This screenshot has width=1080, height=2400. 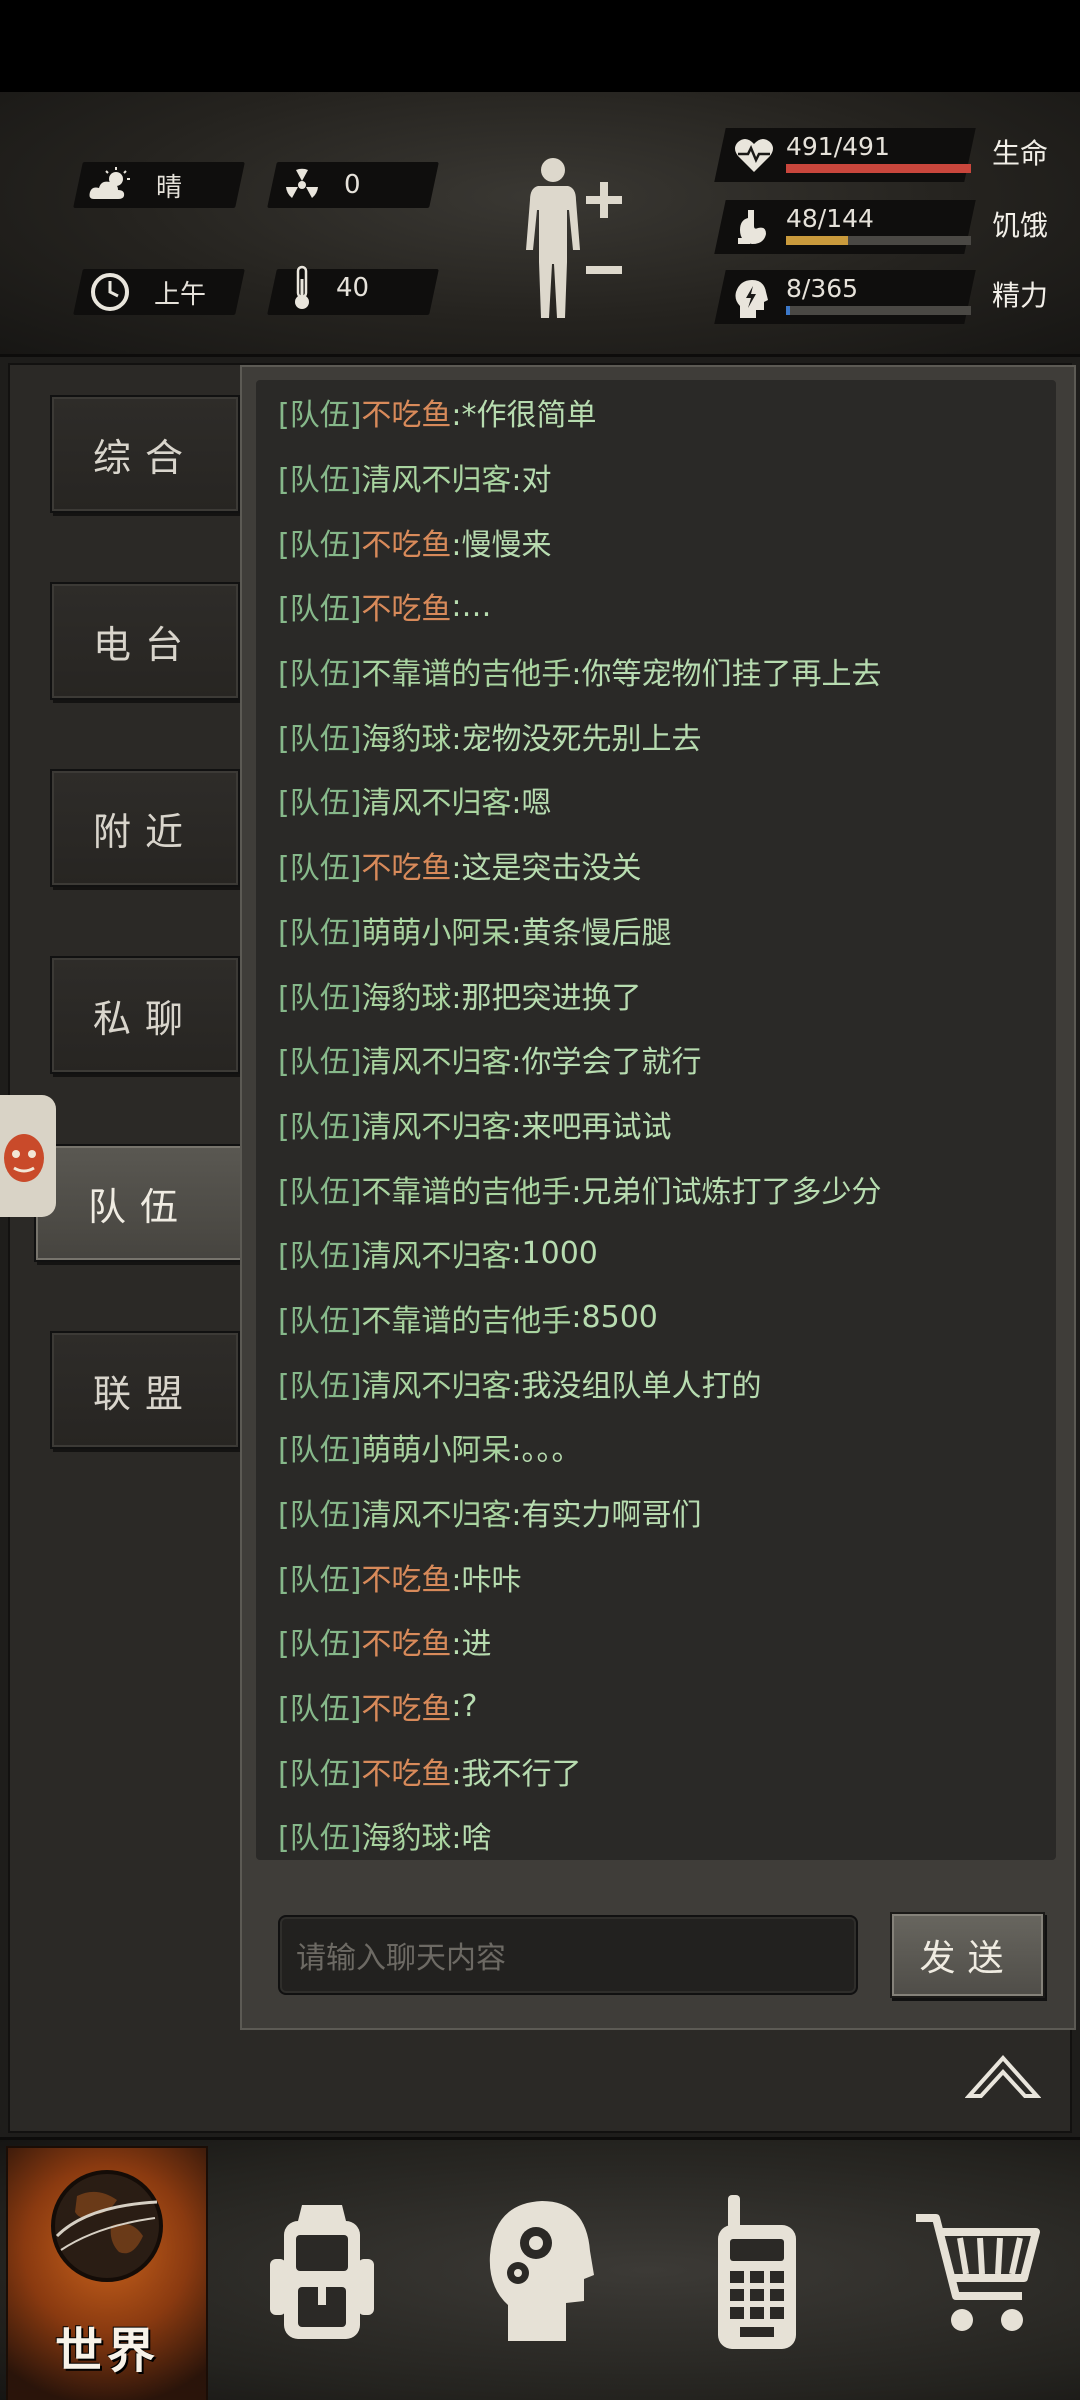 I want to click on nav-world-button: 世界, so click(x=107, y=2273).